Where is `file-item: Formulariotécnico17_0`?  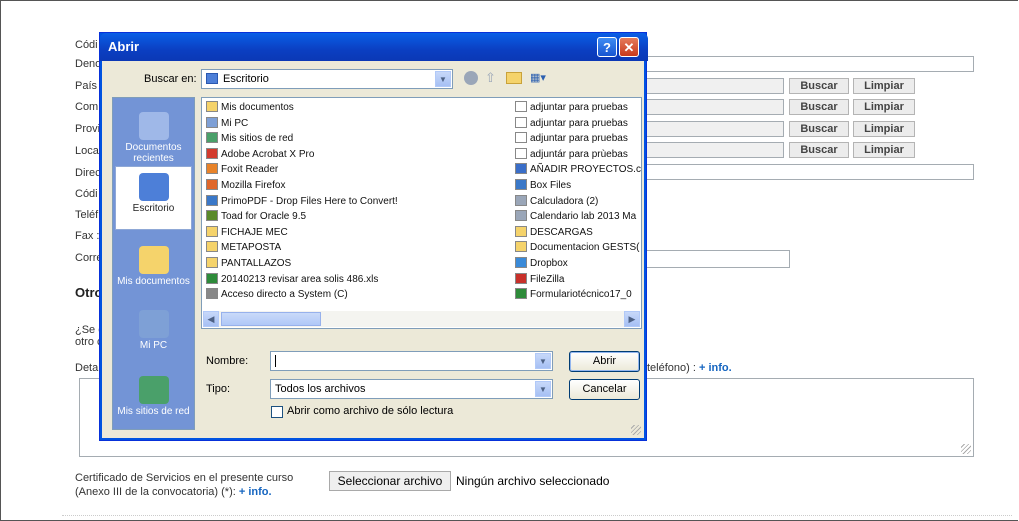 file-item: Formulariotécnico17_0 is located at coordinates (578, 294).